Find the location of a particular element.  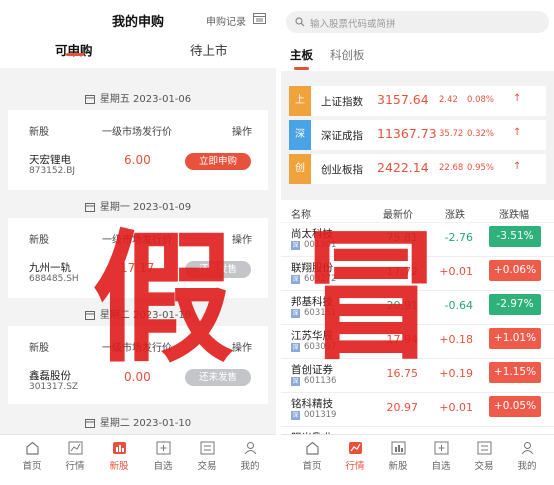

tab-pending-listing: 待上市 is located at coordinates (209, 49).